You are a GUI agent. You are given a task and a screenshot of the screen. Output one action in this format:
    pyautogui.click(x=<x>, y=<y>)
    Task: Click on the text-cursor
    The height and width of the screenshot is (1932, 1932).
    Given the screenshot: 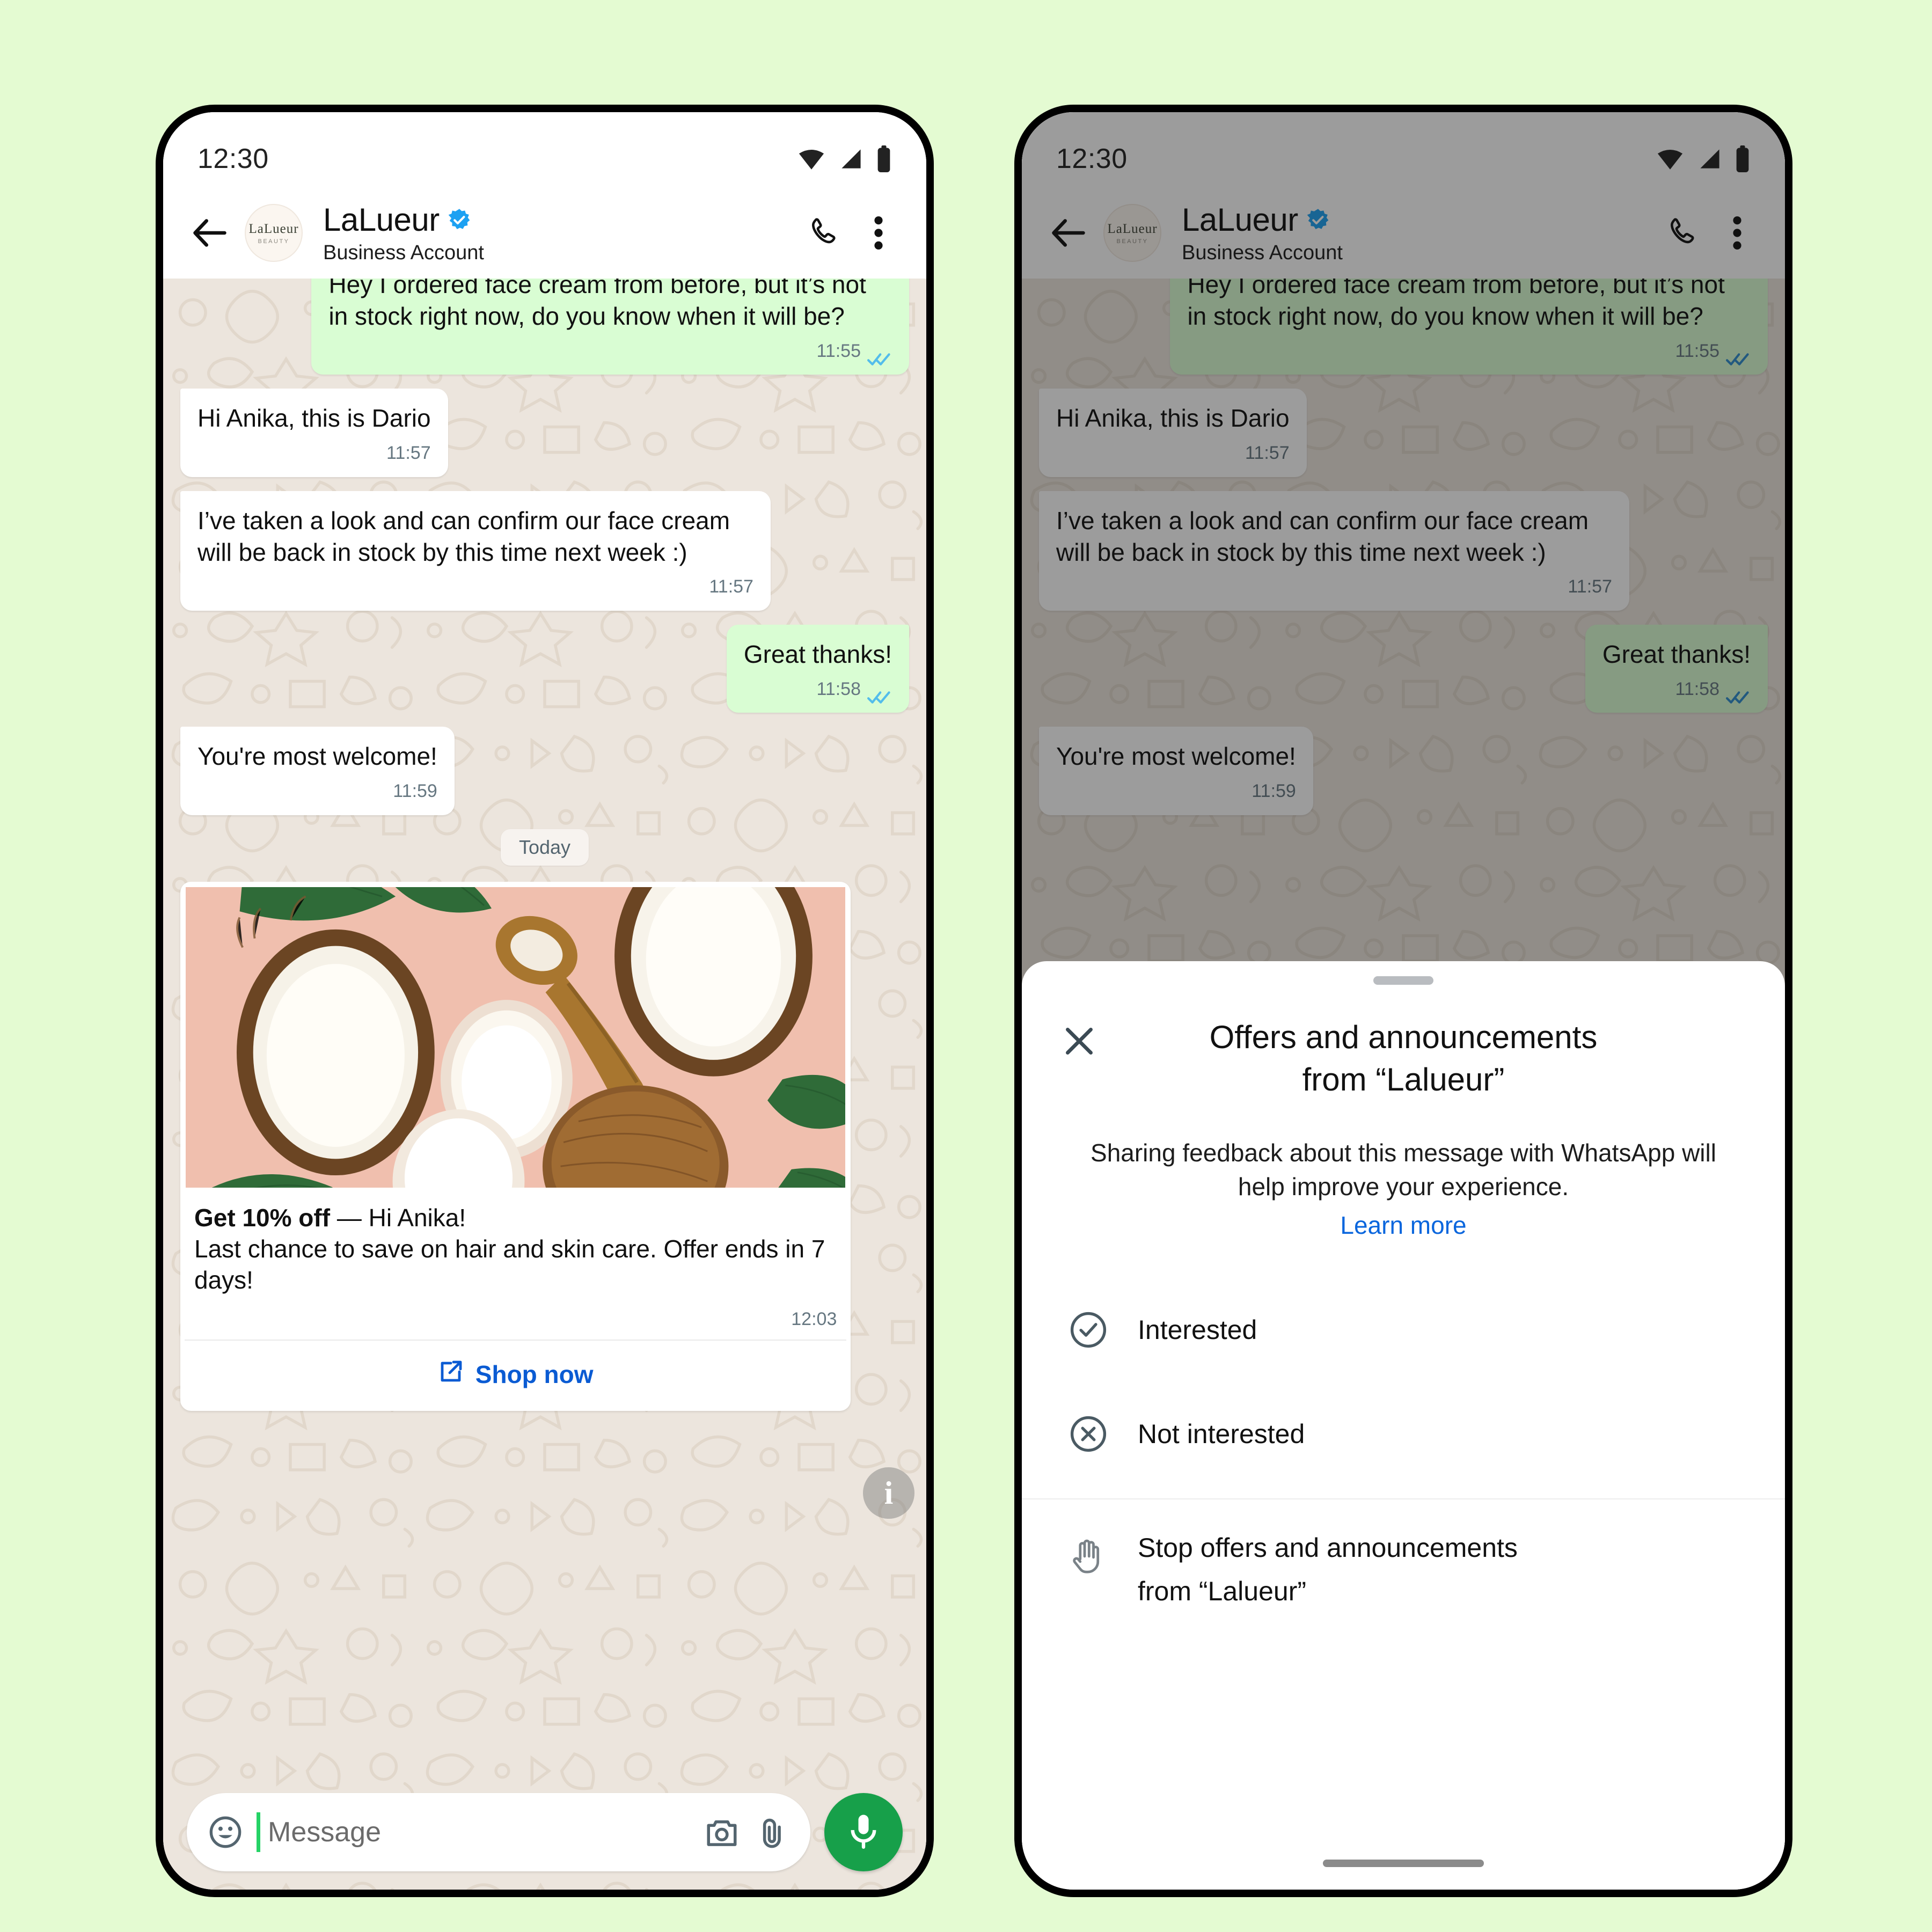 What is the action you would take?
    pyautogui.click(x=258, y=1832)
    